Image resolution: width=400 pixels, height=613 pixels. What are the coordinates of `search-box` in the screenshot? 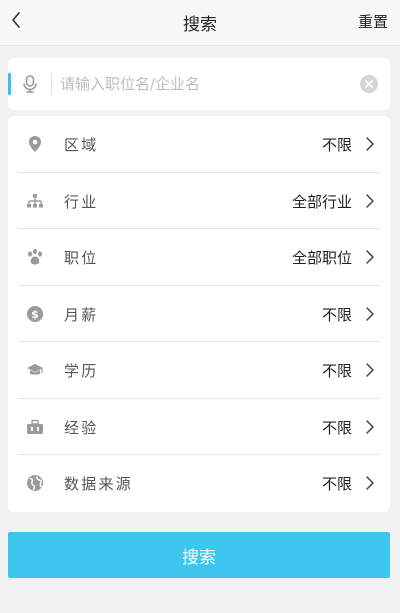 It's located at (199, 84).